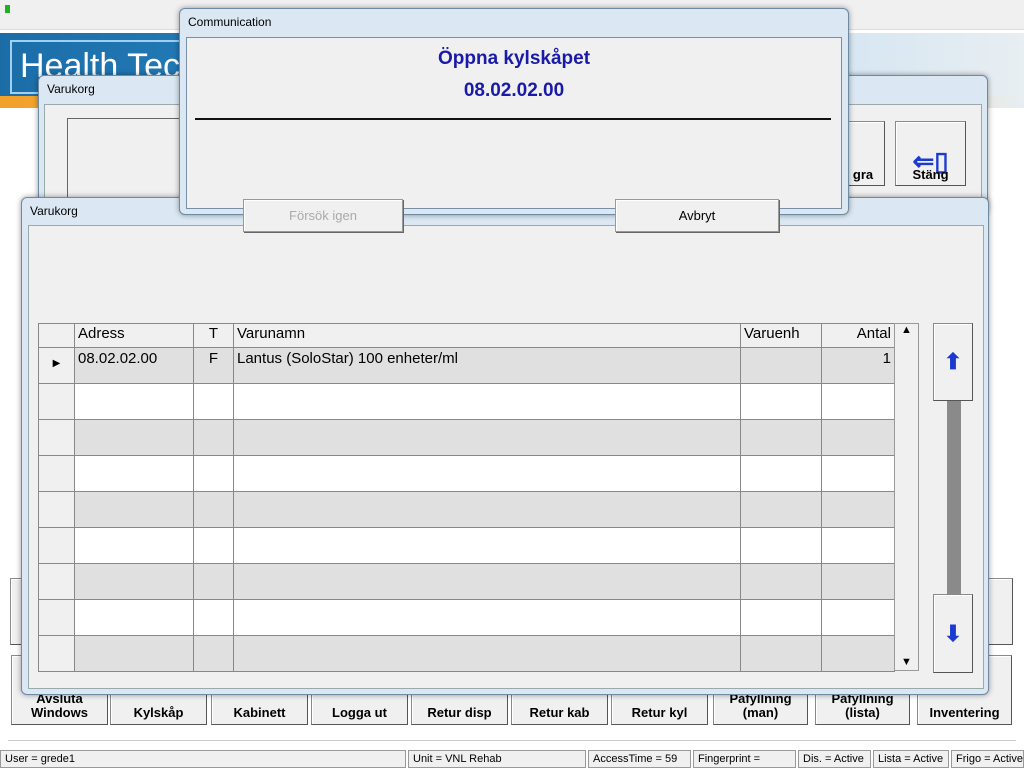  Describe the element at coordinates (781, 335) in the screenshot. I see `column-header: Varuenh` at that location.